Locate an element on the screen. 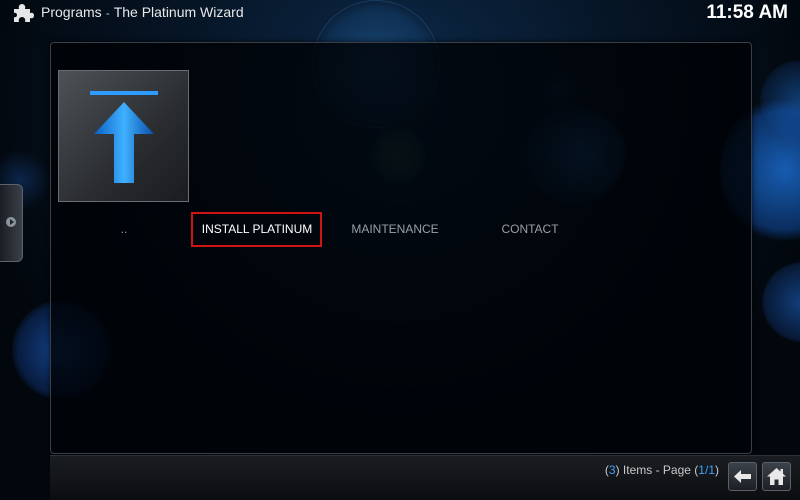 This screenshot has width=800, height=500. back-button is located at coordinates (742, 476).